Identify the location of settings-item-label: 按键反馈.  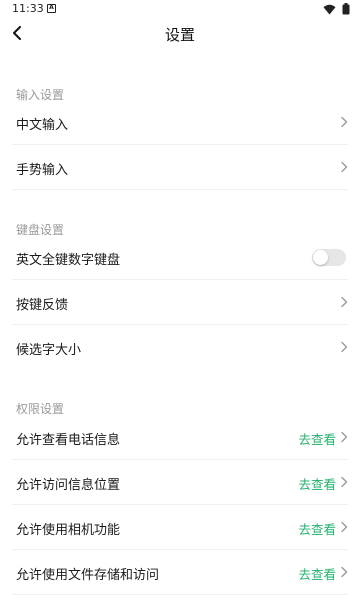
(42, 305).